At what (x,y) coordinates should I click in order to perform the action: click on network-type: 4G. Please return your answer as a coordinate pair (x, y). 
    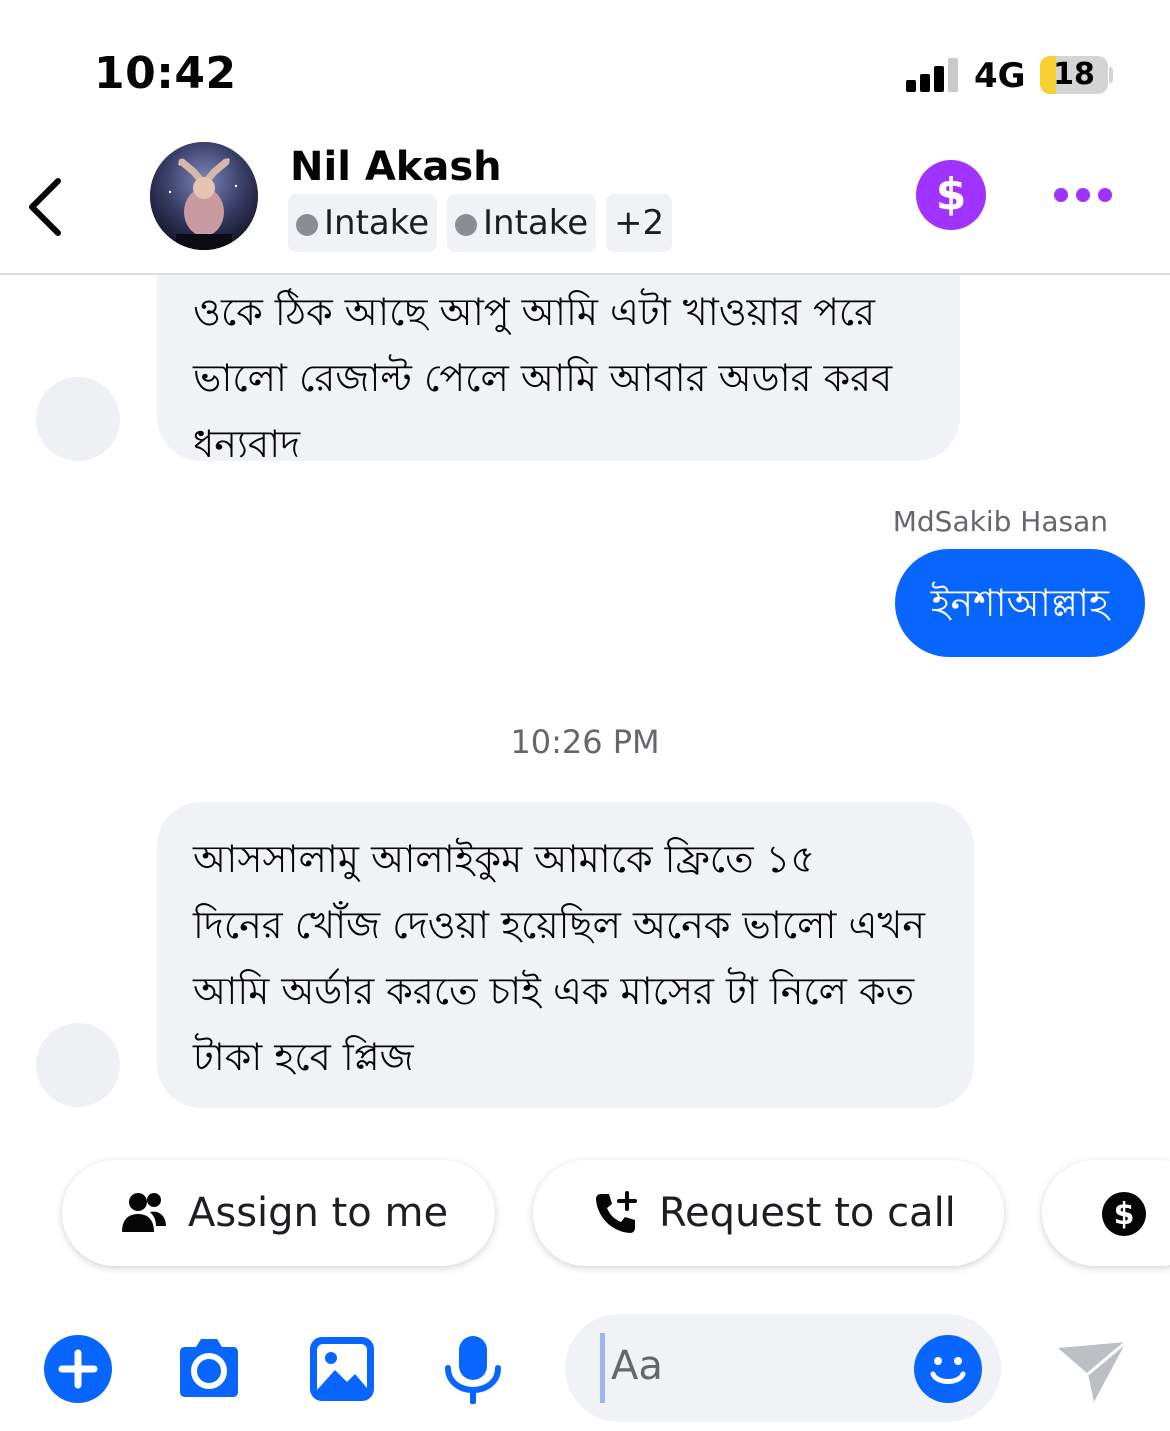
    Looking at the image, I should click on (1000, 76).